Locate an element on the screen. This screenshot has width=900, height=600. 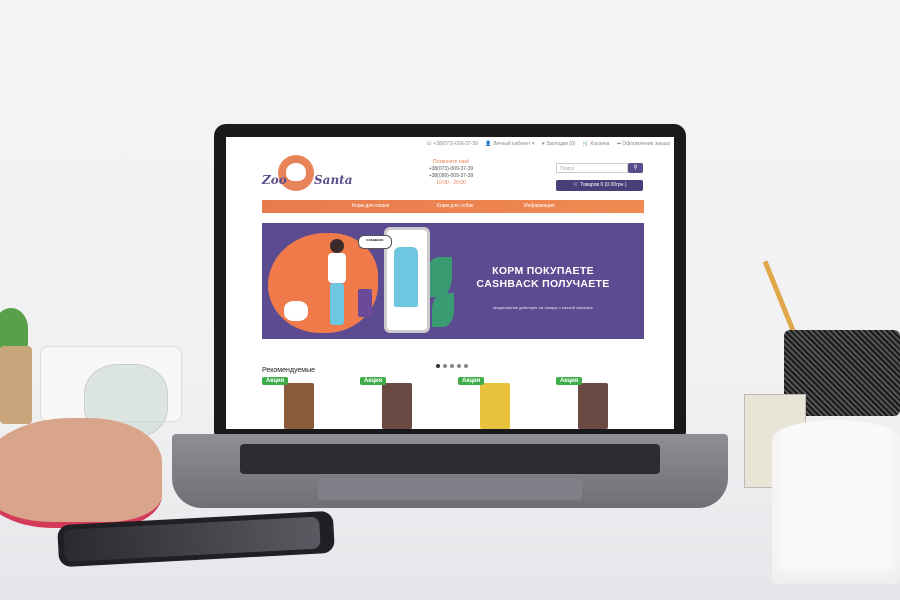
logo-word-right: Santa is located at coordinates (333, 180).